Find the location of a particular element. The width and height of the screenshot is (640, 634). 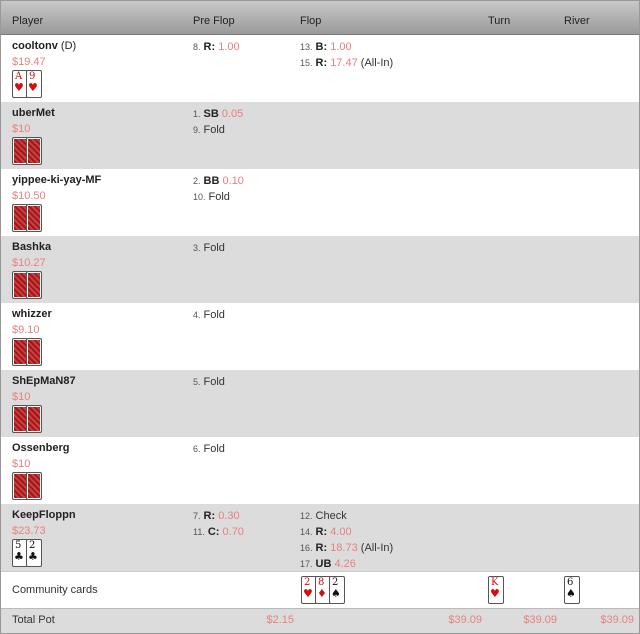

action-type: B: is located at coordinates (321, 47).